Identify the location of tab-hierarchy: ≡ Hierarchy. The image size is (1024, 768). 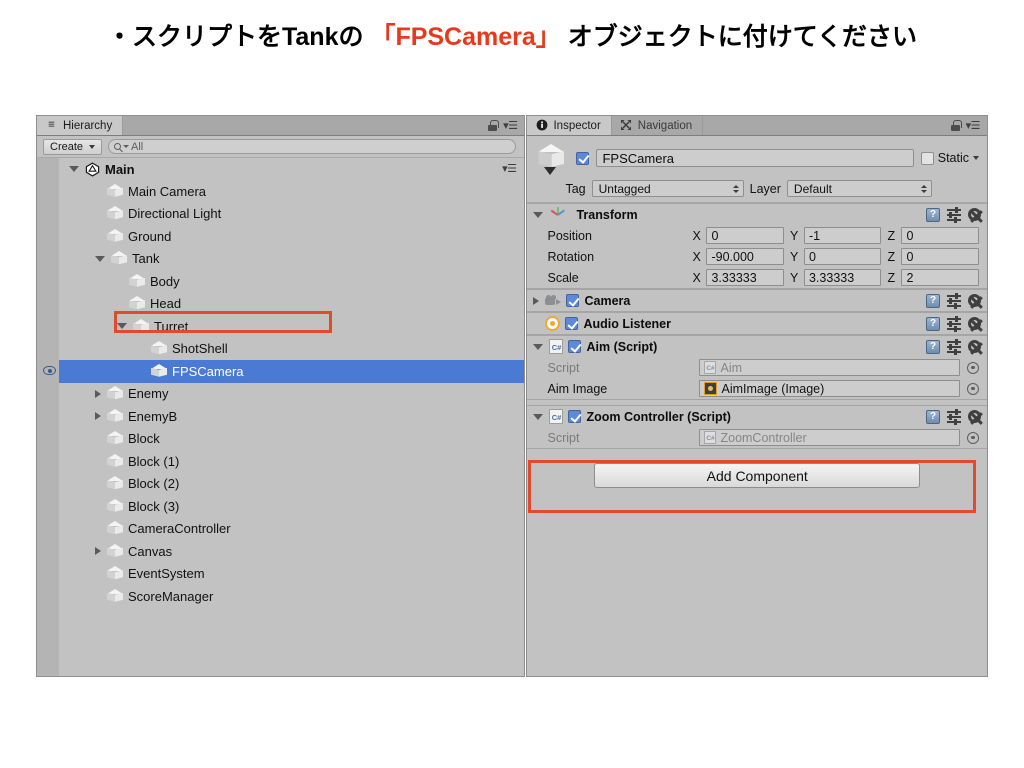
(80, 125).